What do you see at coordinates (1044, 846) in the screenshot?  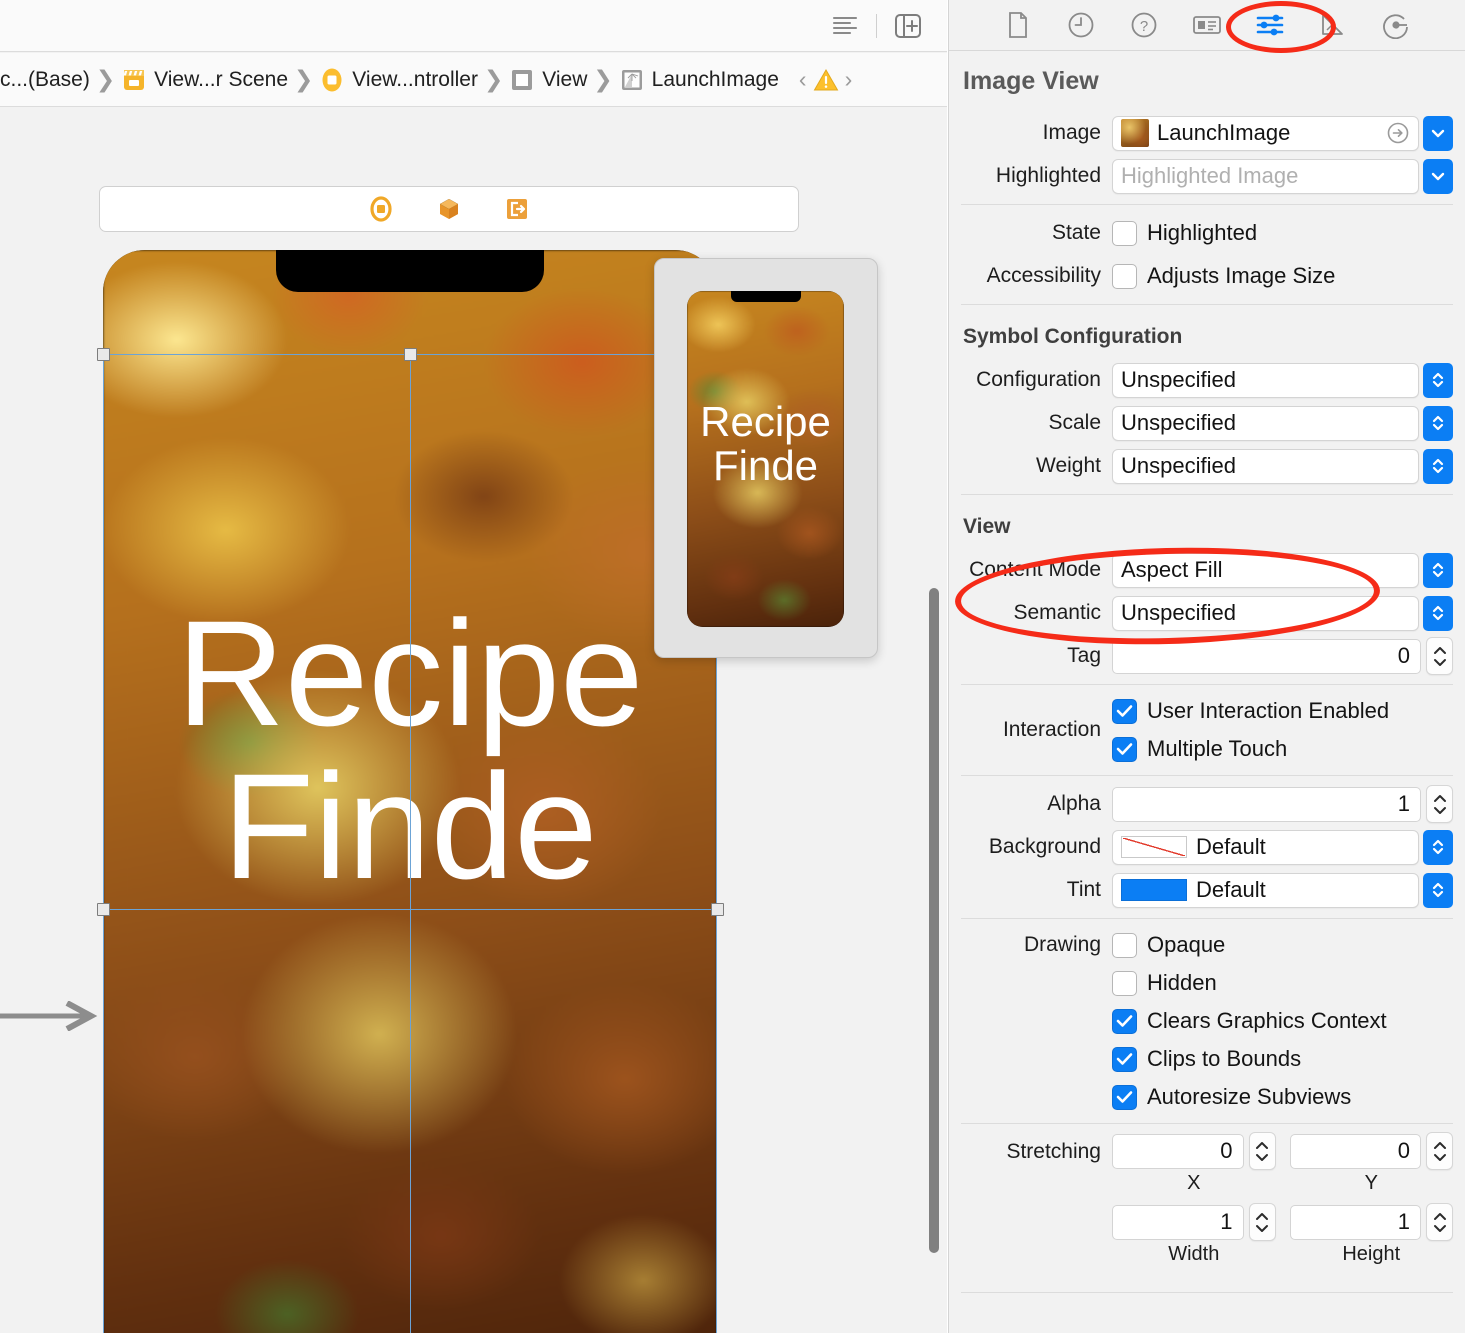 I see `background-label: Background` at bounding box center [1044, 846].